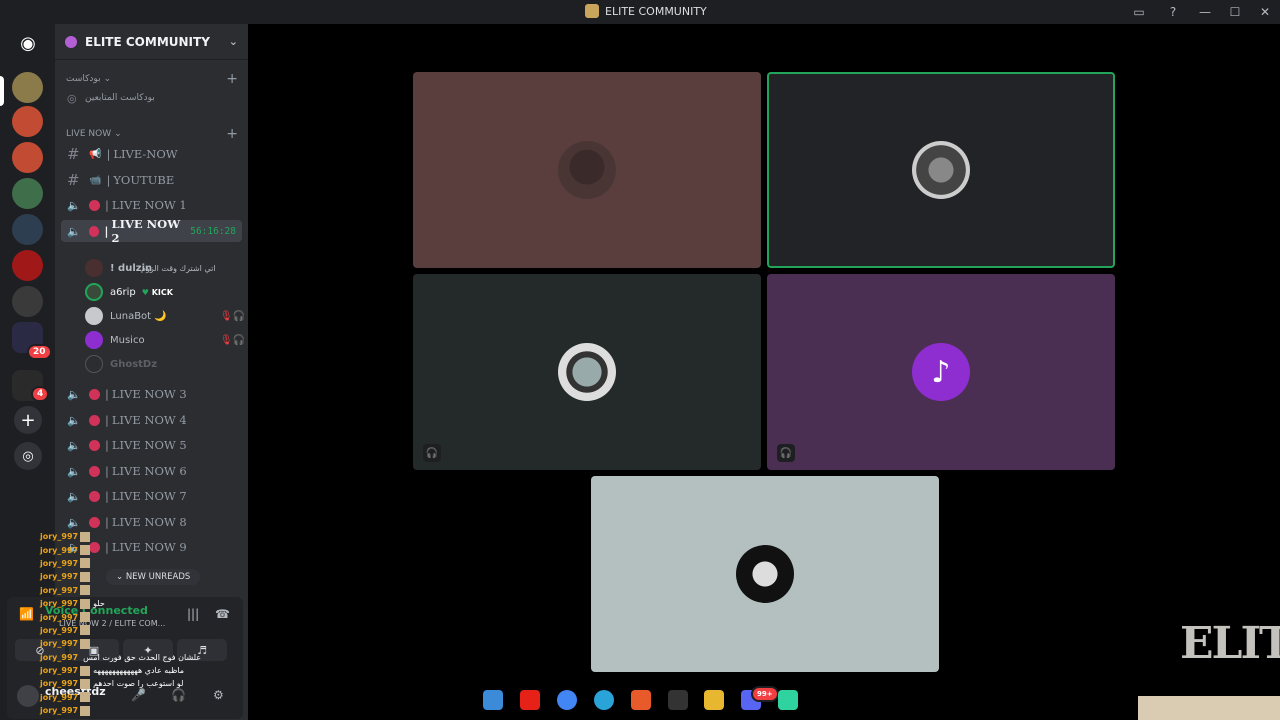  What do you see at coordinates (165, 316) in the screenshot?
I see `voice-user: LunaBot 🌙 🎙🎧` at bounding box center [165, 316].